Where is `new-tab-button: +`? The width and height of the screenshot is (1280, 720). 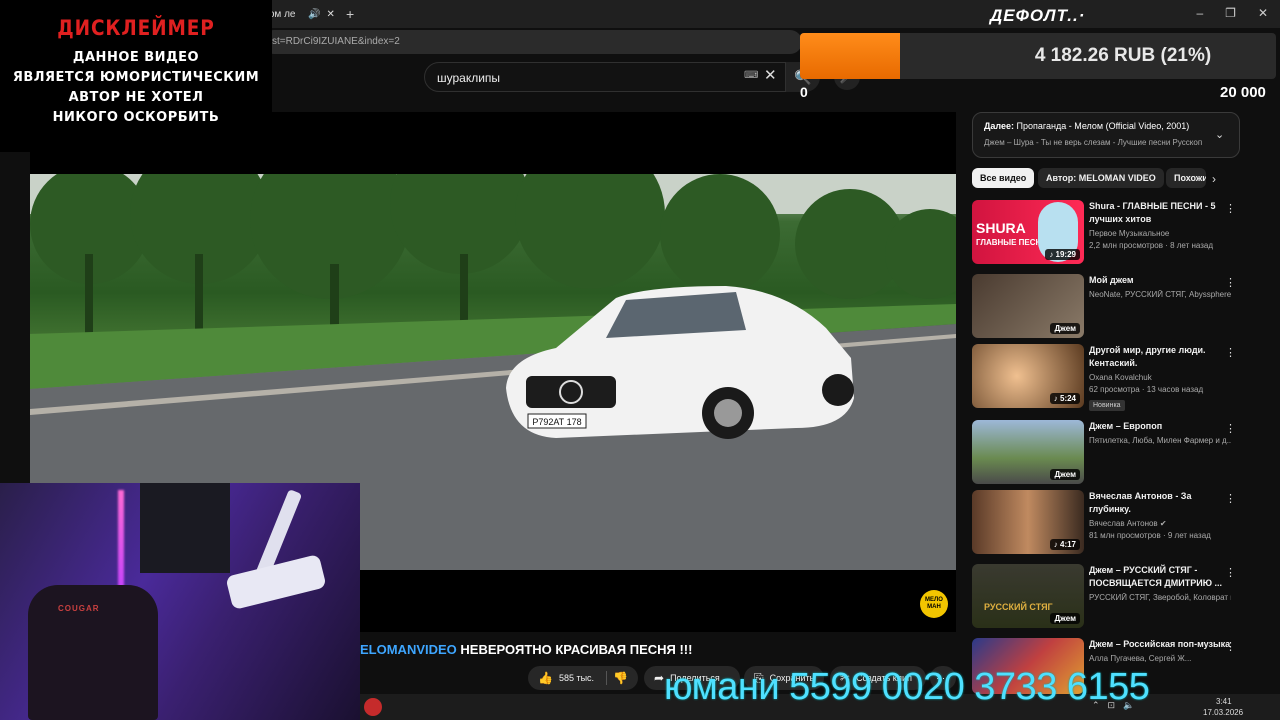
new-tab-button: + is located at coordinates (350, 14).